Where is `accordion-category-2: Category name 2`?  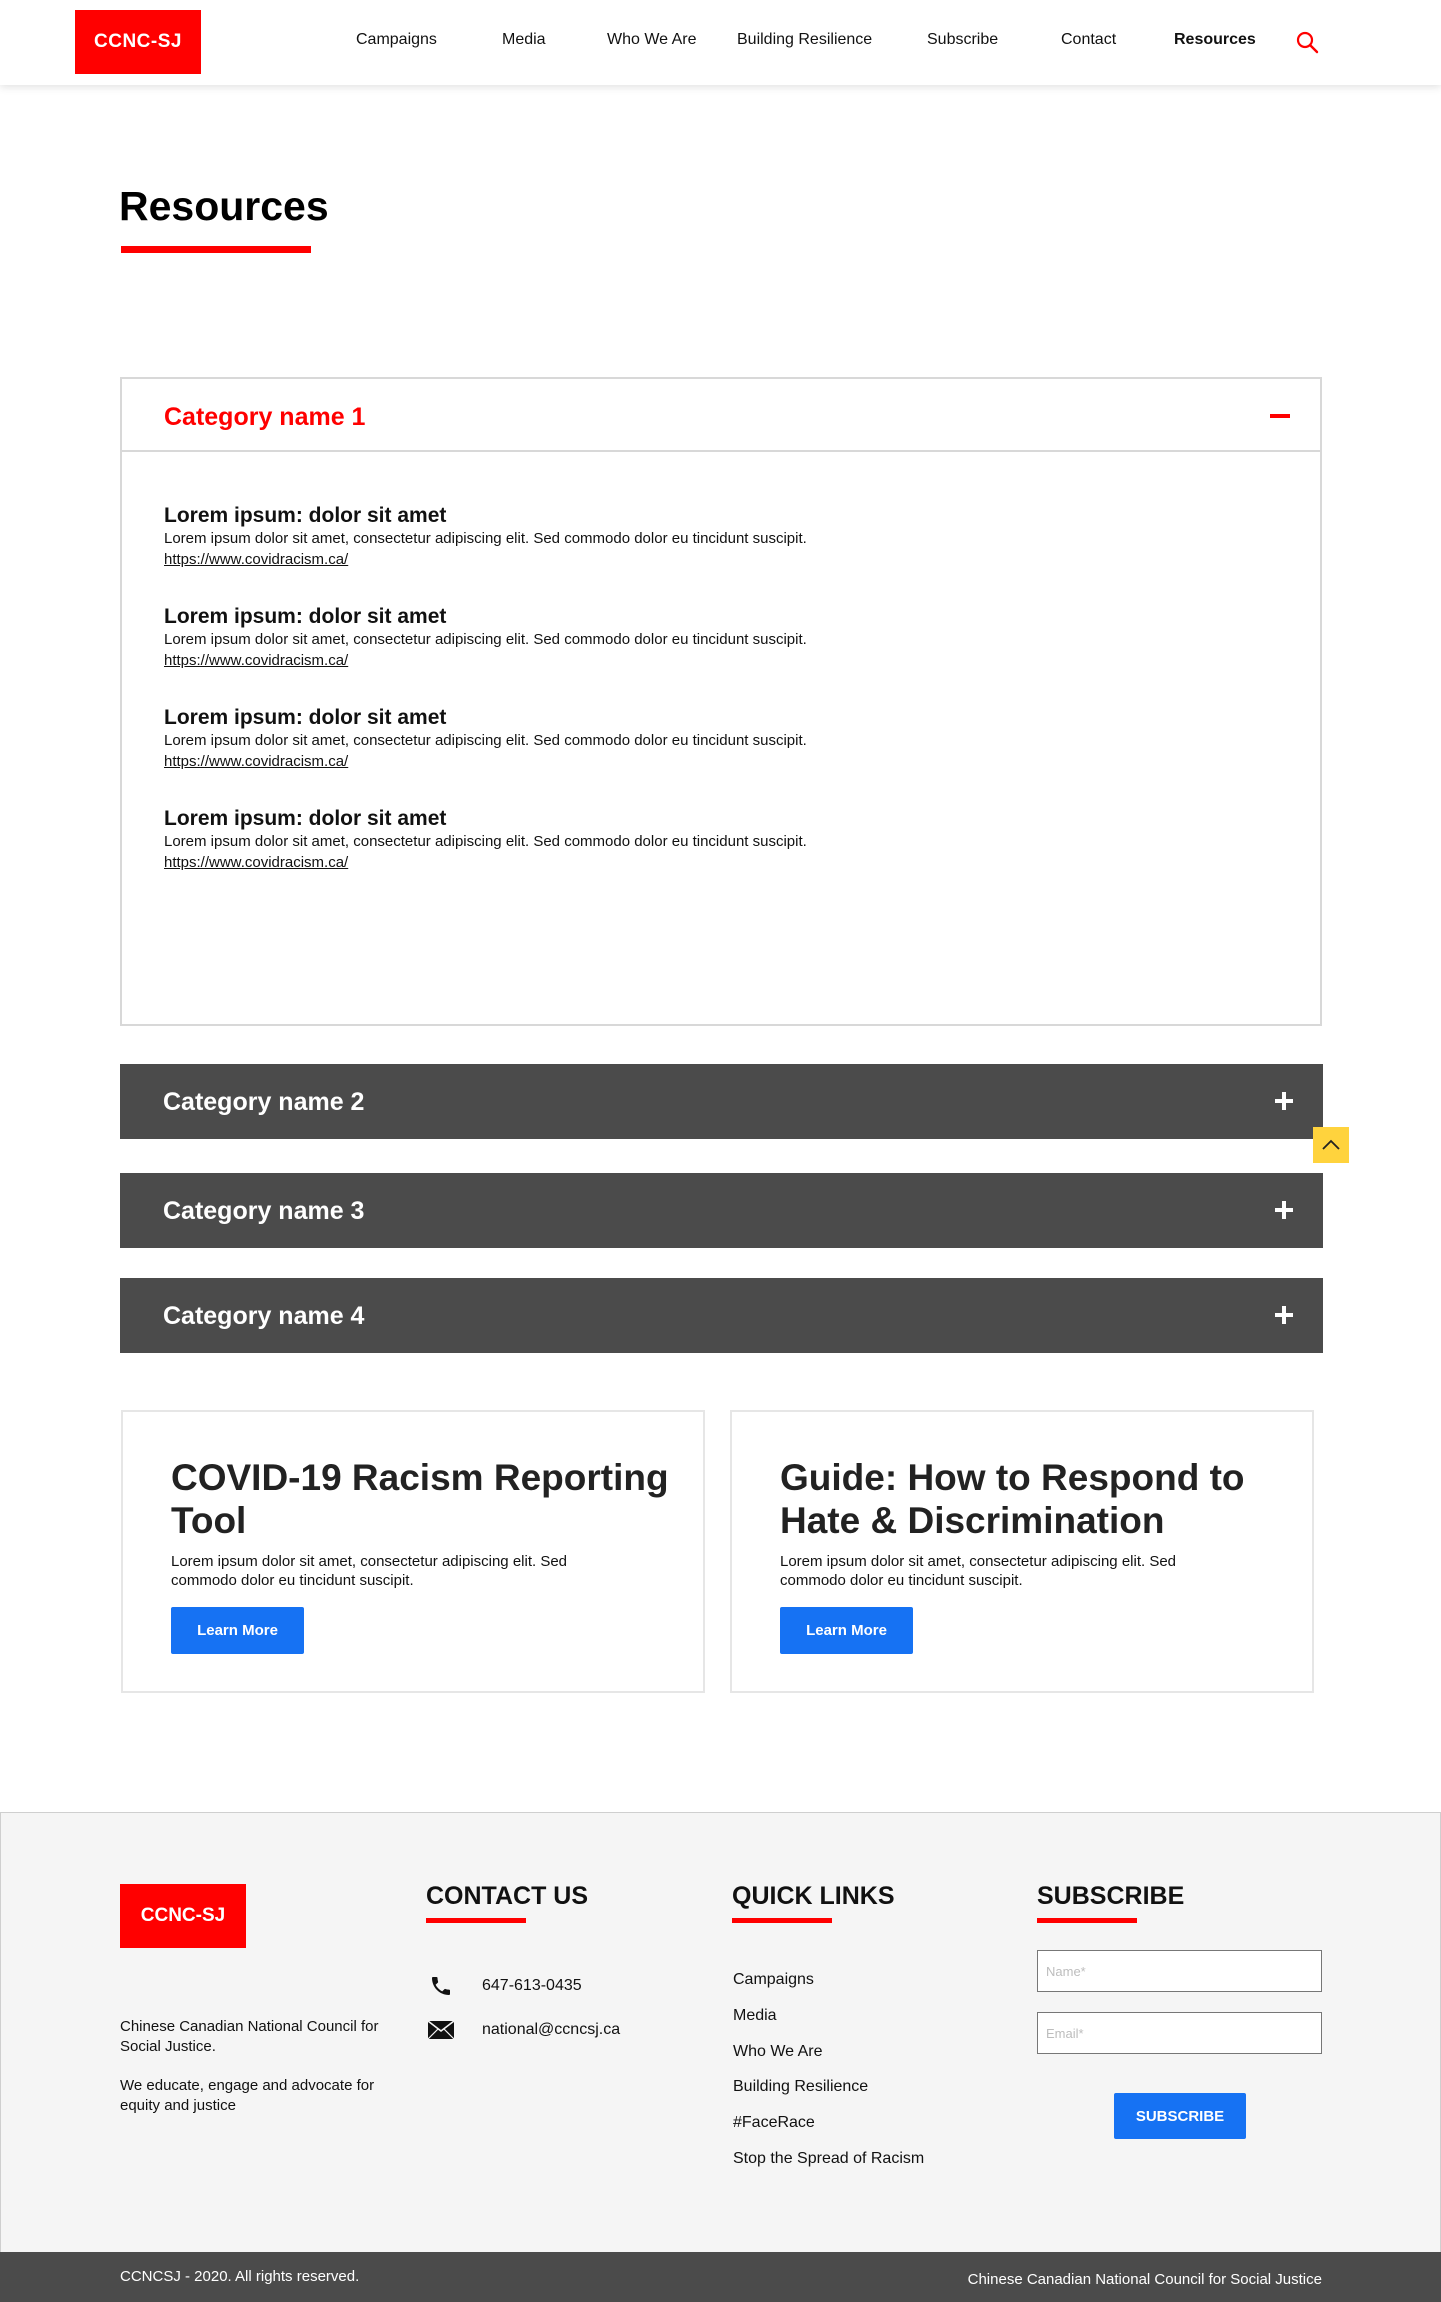
accordion-category-2: Category name 2 is located at coordinates (721, 1101).